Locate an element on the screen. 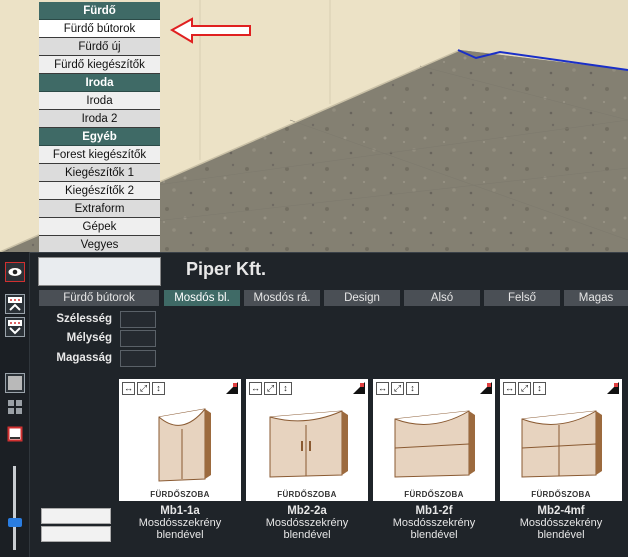 Image resolution: width=628 pixels, height=557 pixels. menu-item: Gépek is located at coordinates (99, 227).